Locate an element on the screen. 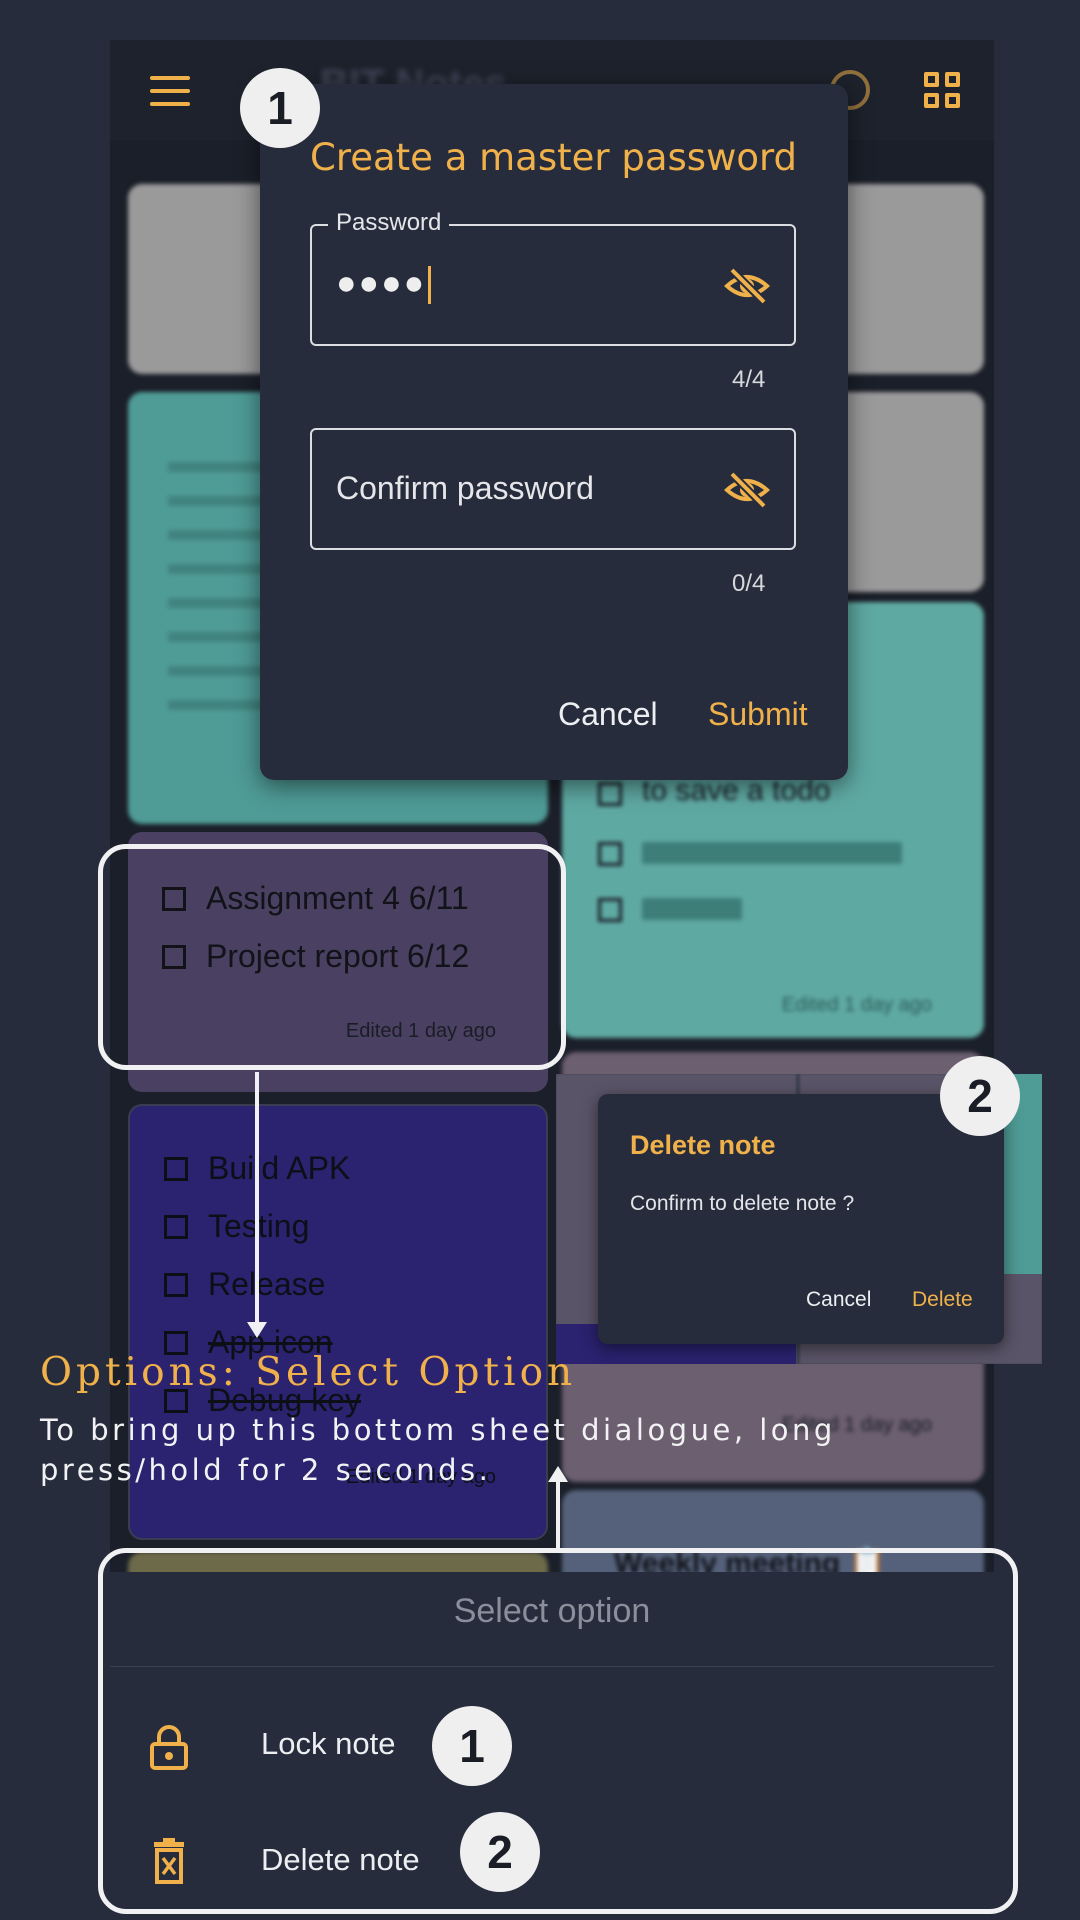 The image size is (1080, 1920). annotation-title: Options: Select Option is located at coordinates (308, 1372).